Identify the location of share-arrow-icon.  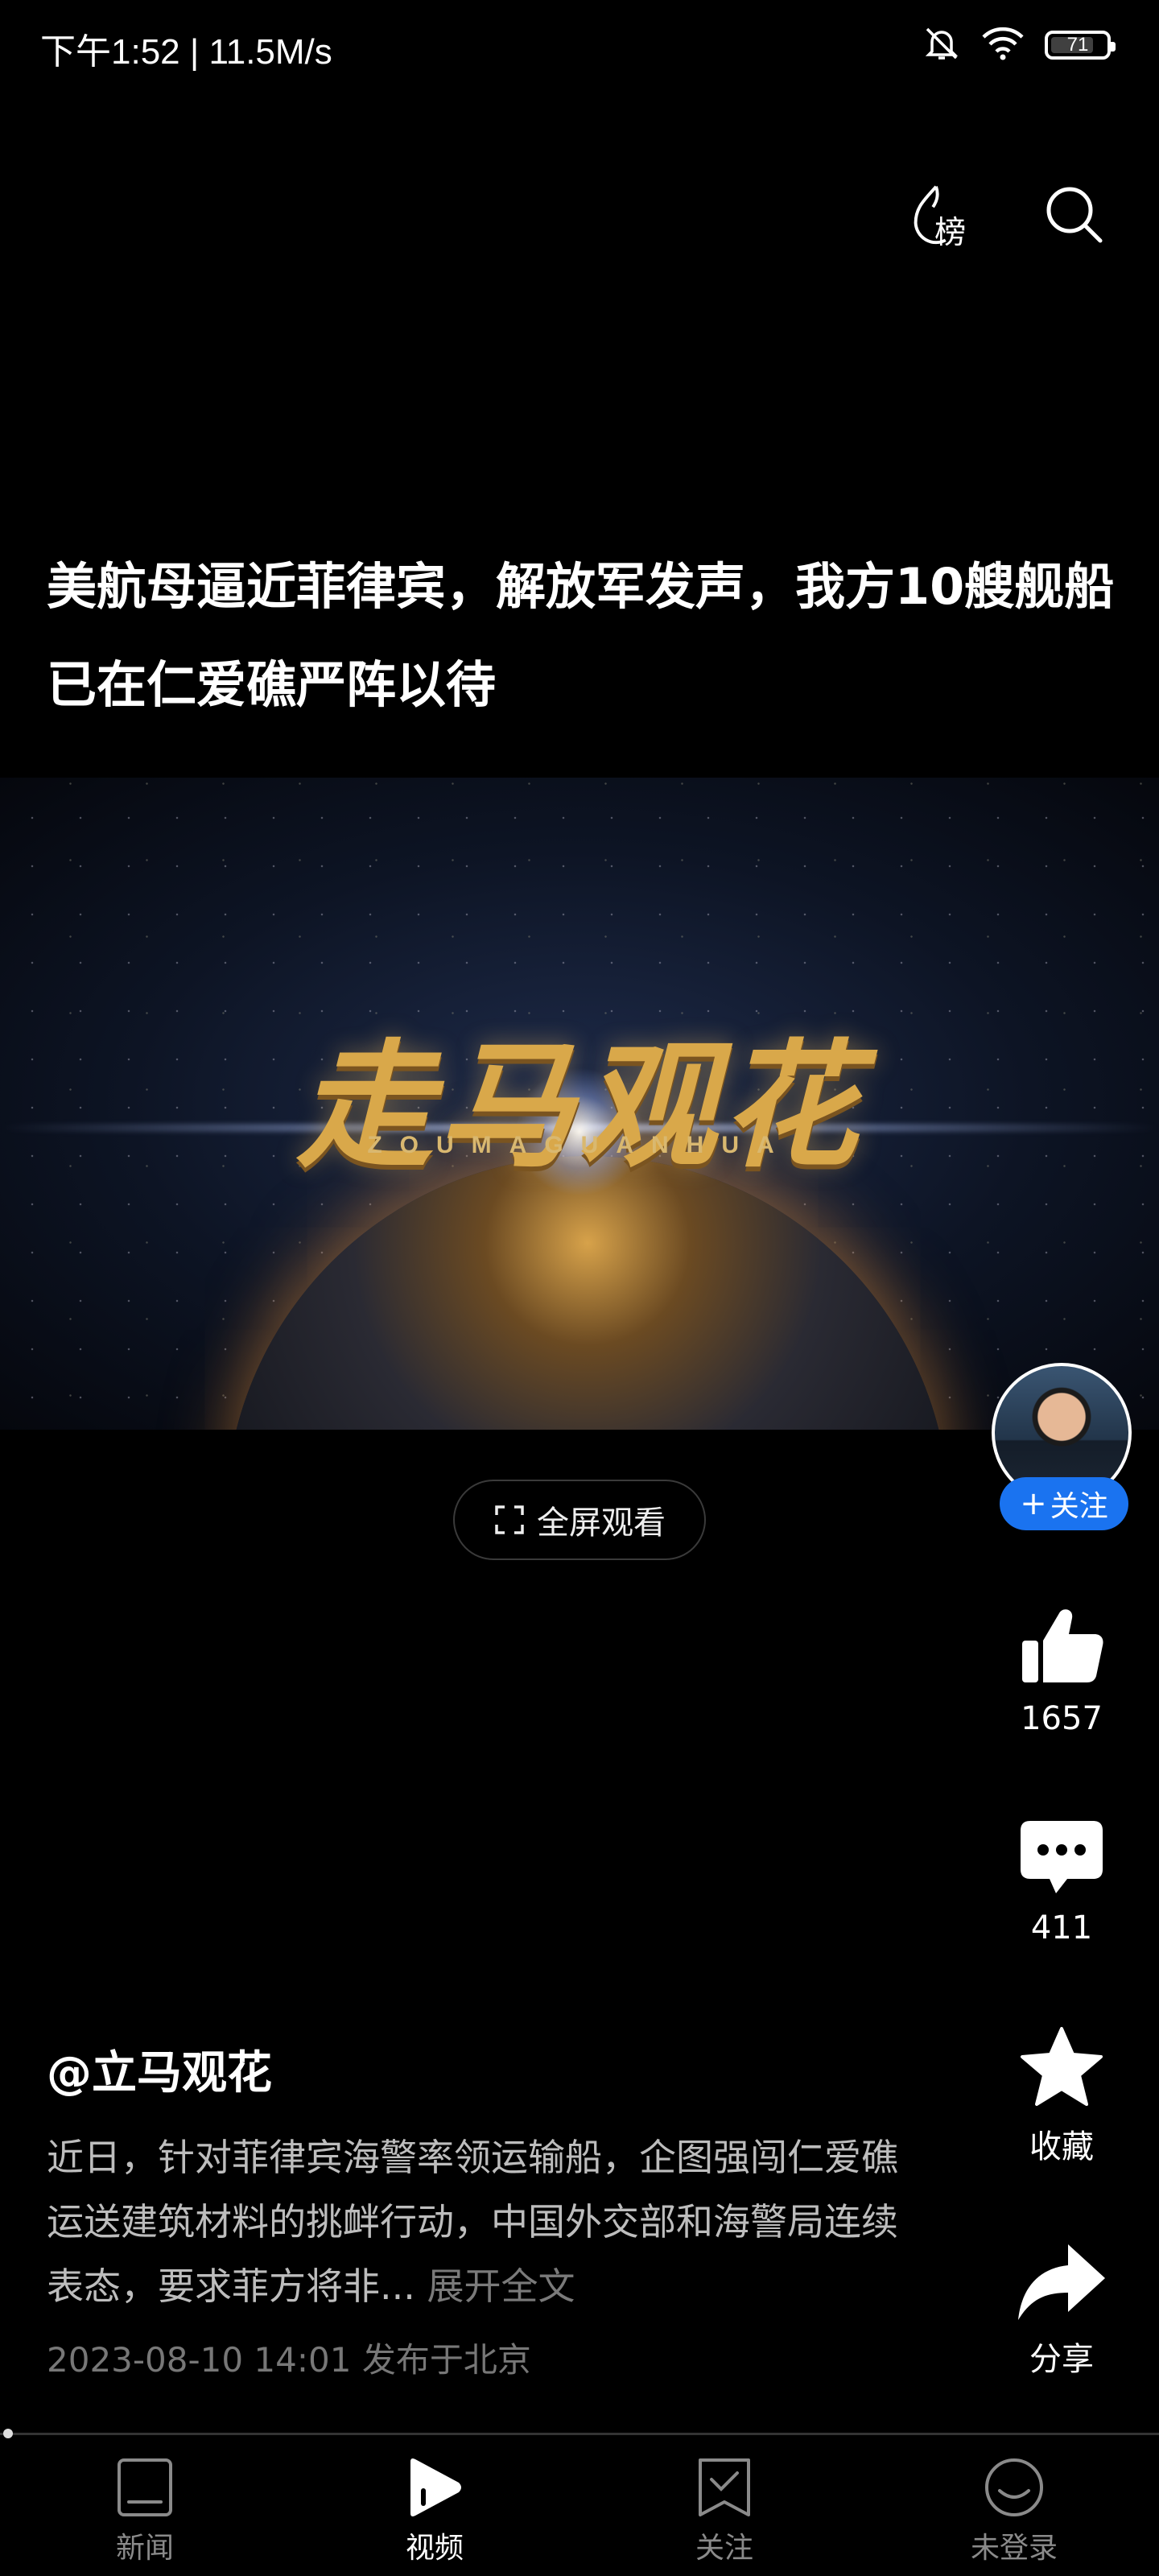
(1061, 2282).